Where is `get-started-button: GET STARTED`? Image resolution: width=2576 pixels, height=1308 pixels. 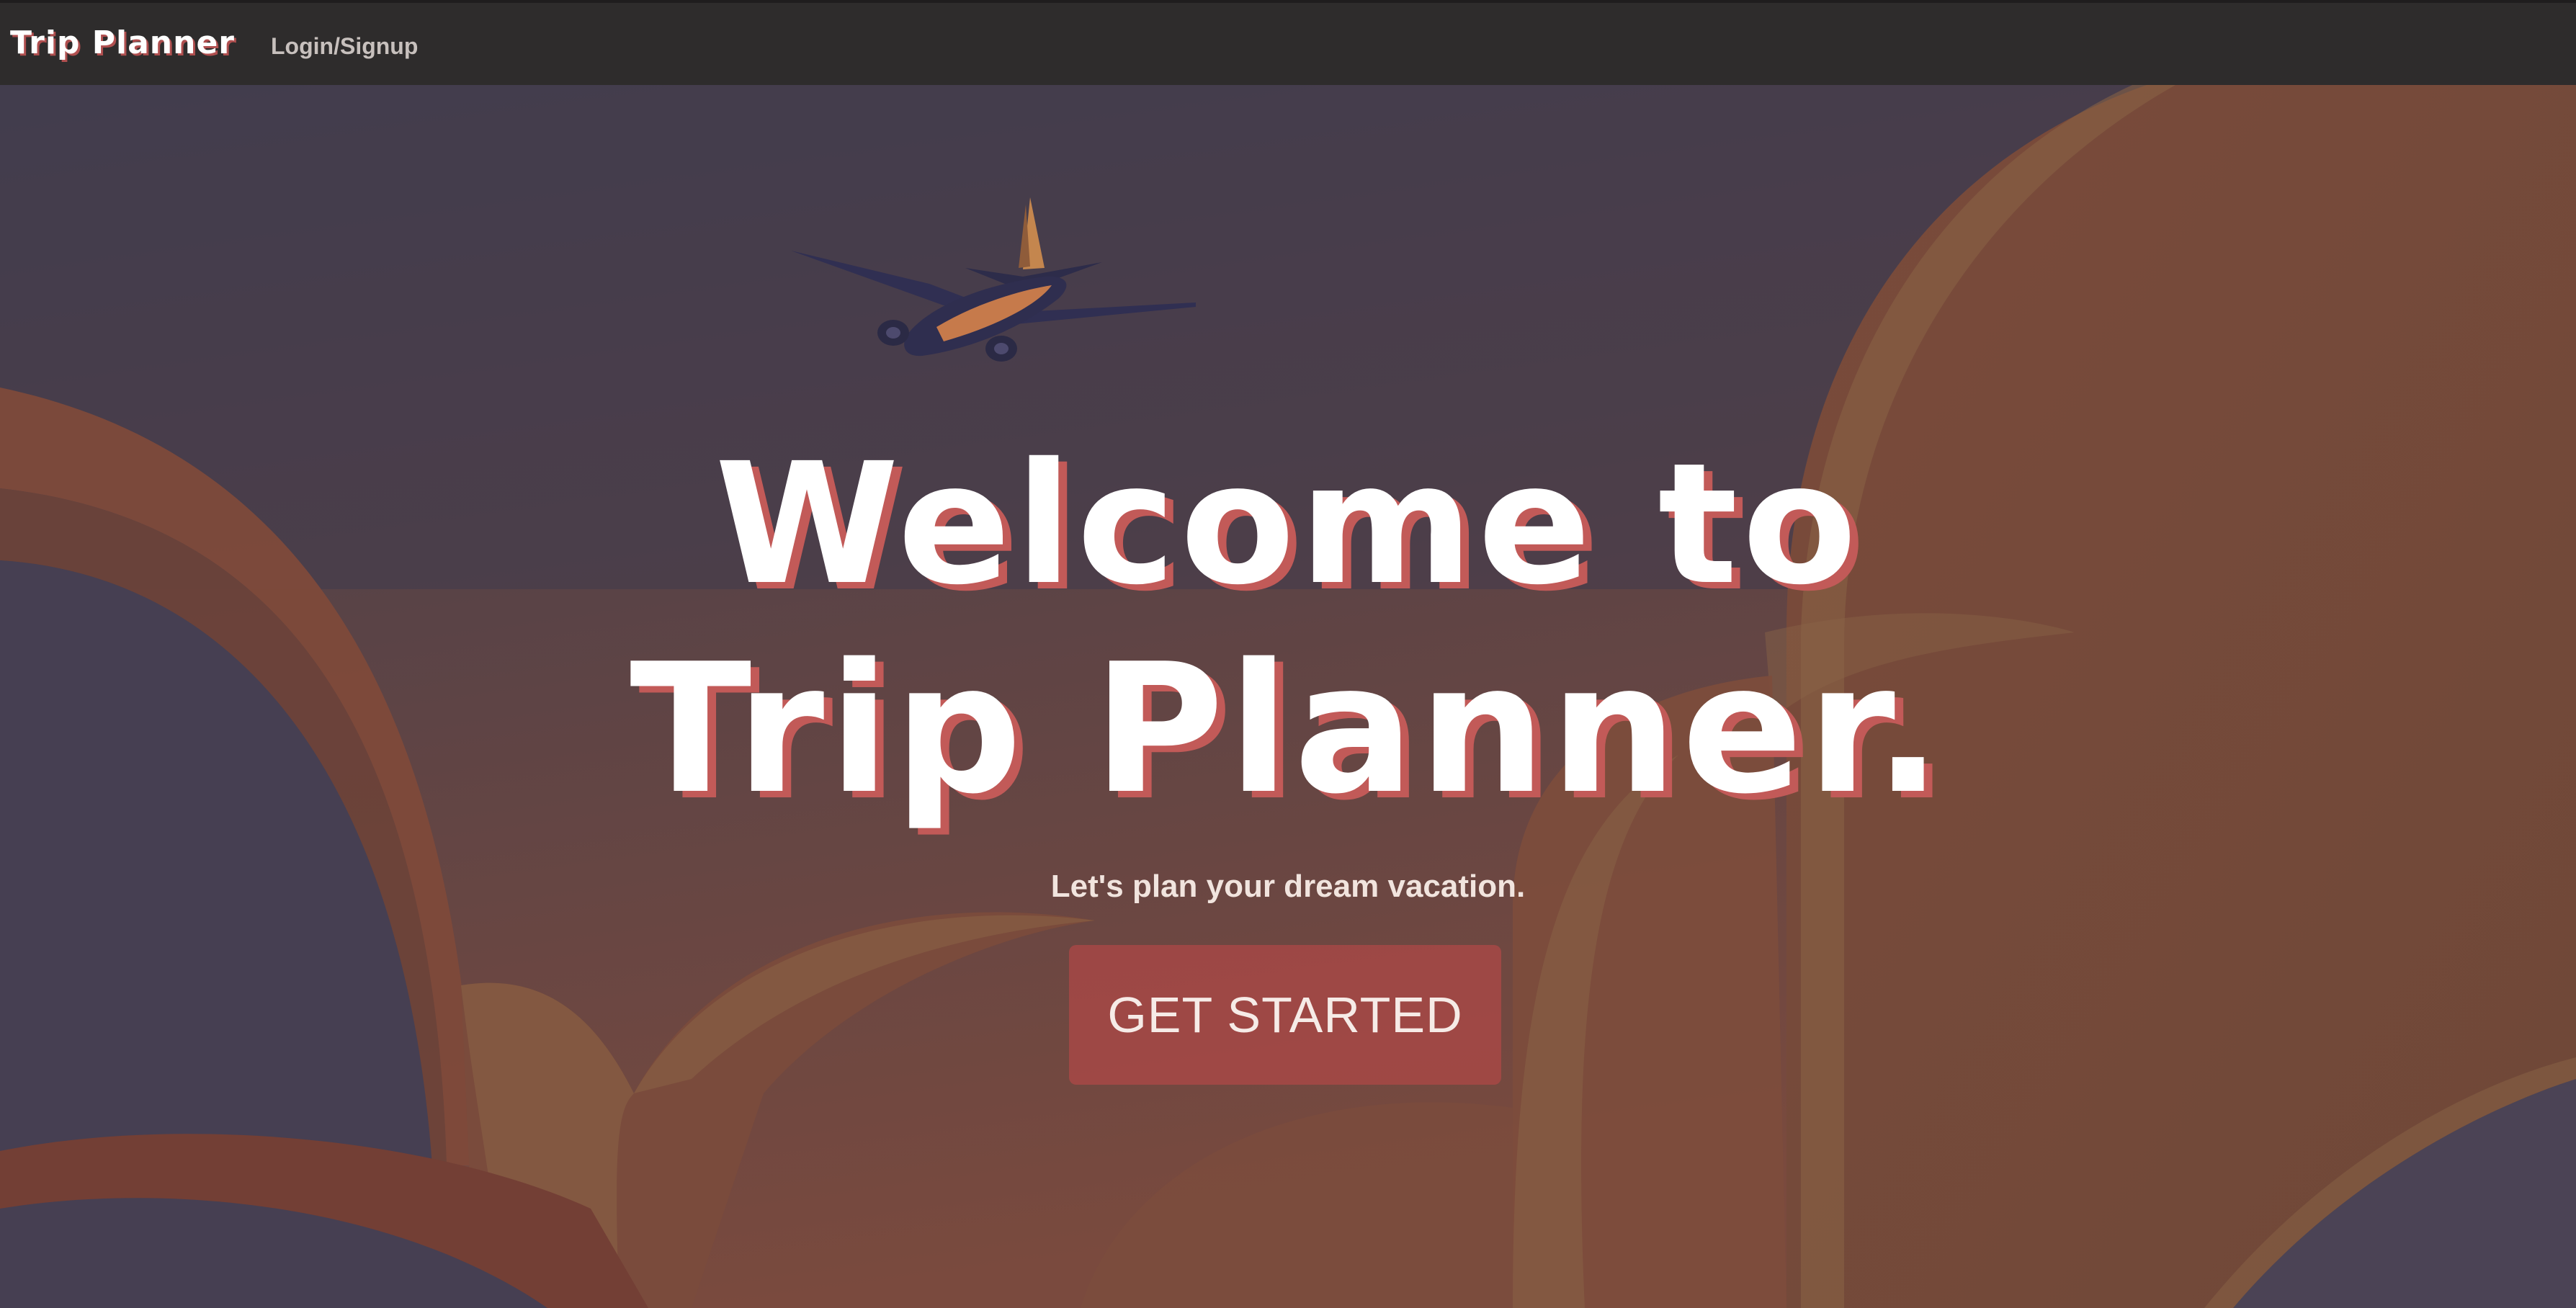
get-started-button: GET STARTED is located at coordinates (1285, 1015).